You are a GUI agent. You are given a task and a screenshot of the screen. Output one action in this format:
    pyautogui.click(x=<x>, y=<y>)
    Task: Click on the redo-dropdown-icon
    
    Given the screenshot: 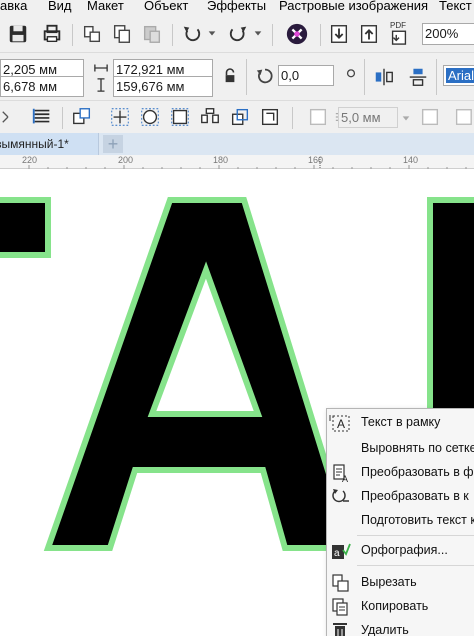 What is the action you would take?
    pyautogui.click(x=258, y=33)
    